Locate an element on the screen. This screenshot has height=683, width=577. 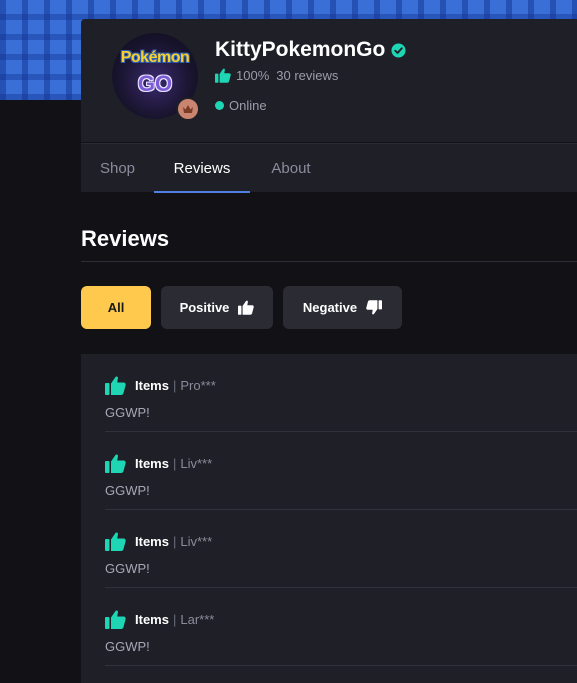
online-status-dot is located at coordinates (219, 105).